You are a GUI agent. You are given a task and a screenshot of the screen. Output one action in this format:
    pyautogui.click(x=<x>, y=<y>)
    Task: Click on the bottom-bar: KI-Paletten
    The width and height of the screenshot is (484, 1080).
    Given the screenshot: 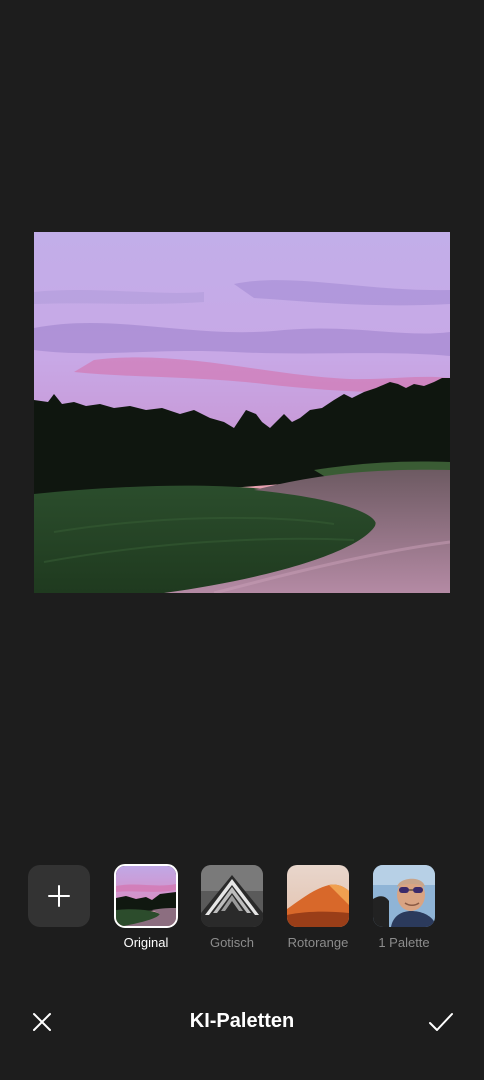 What is the action you would take?
    pyautogui.click(x=242, y=1022)
    